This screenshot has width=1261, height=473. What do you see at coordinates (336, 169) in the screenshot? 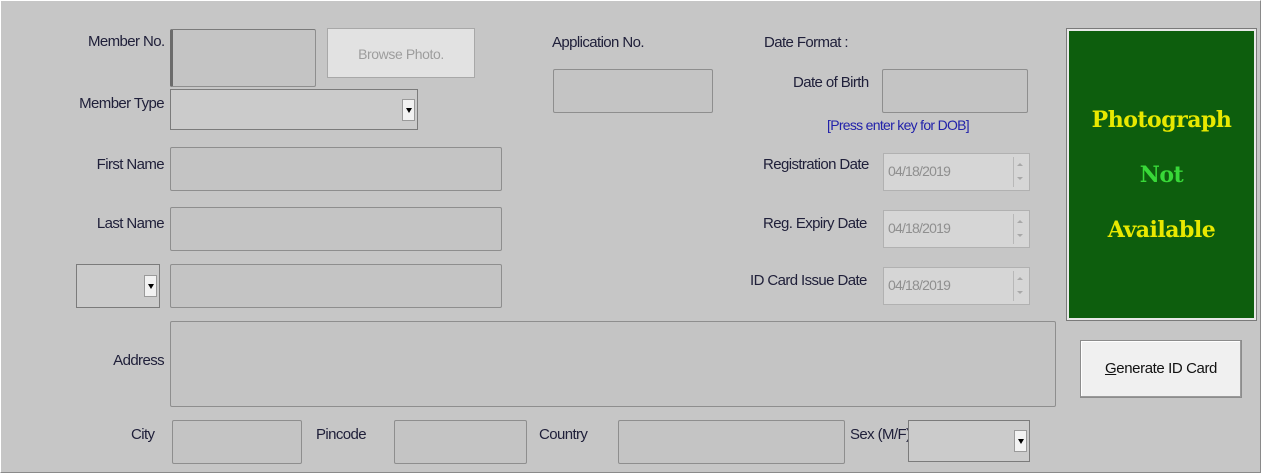
I see `first-name-field` at bounding box center [336, 169].